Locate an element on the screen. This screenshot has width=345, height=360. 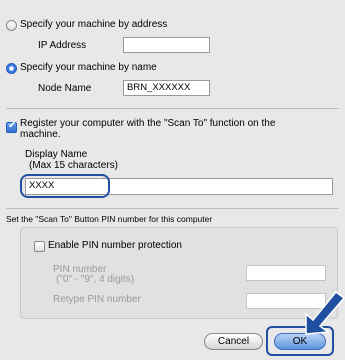
display-name-hint: (Max 15 characters) is located at coordinates (73, 165).